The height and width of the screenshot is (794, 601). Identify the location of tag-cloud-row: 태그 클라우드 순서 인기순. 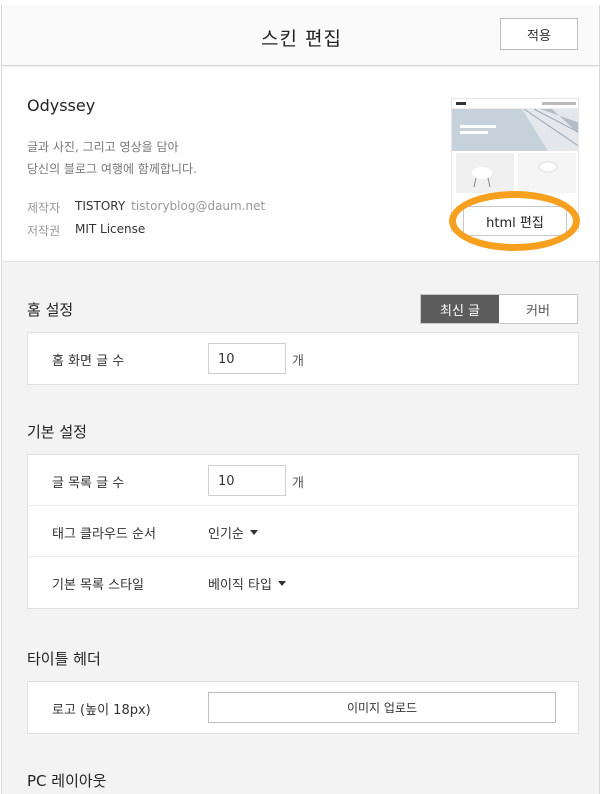
(303, 531).